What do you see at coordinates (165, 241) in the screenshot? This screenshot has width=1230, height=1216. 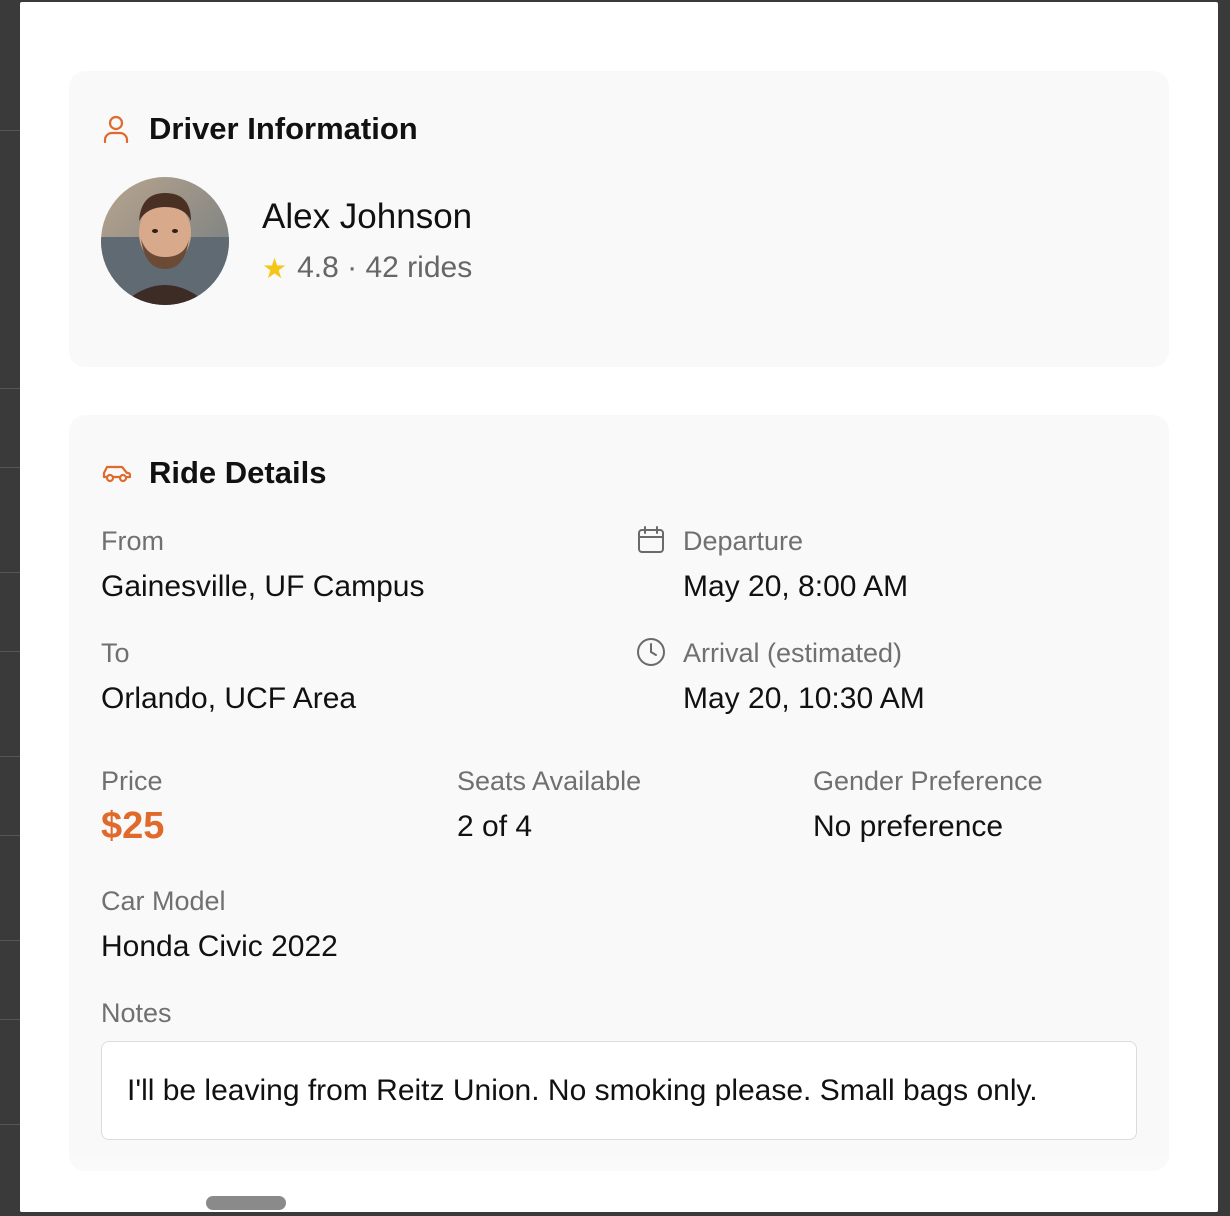 I see `driver-avatar` at bounding box center [165, 241].